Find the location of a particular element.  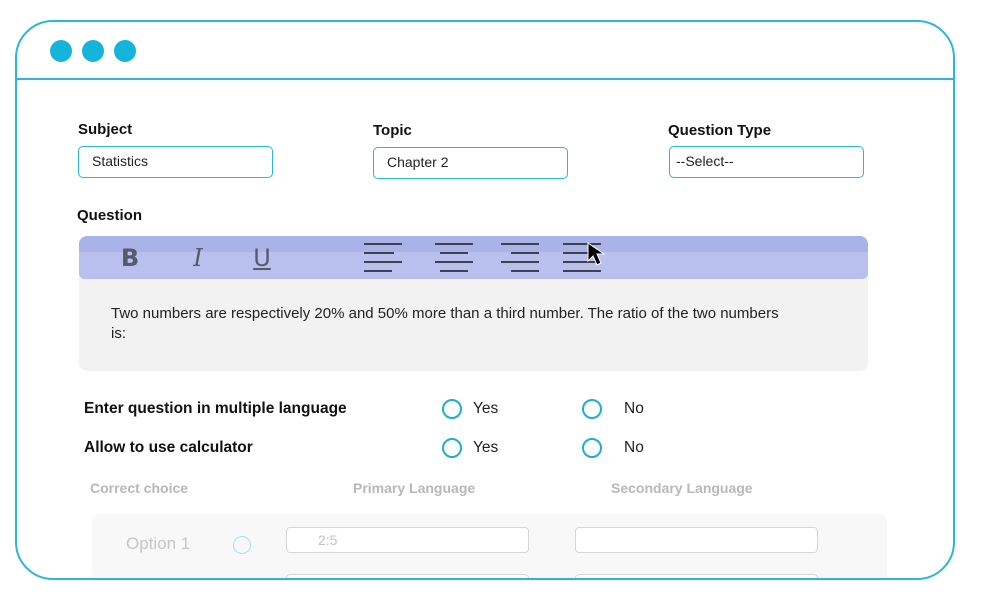

window-titlebar is located at coordinates (485, 51).